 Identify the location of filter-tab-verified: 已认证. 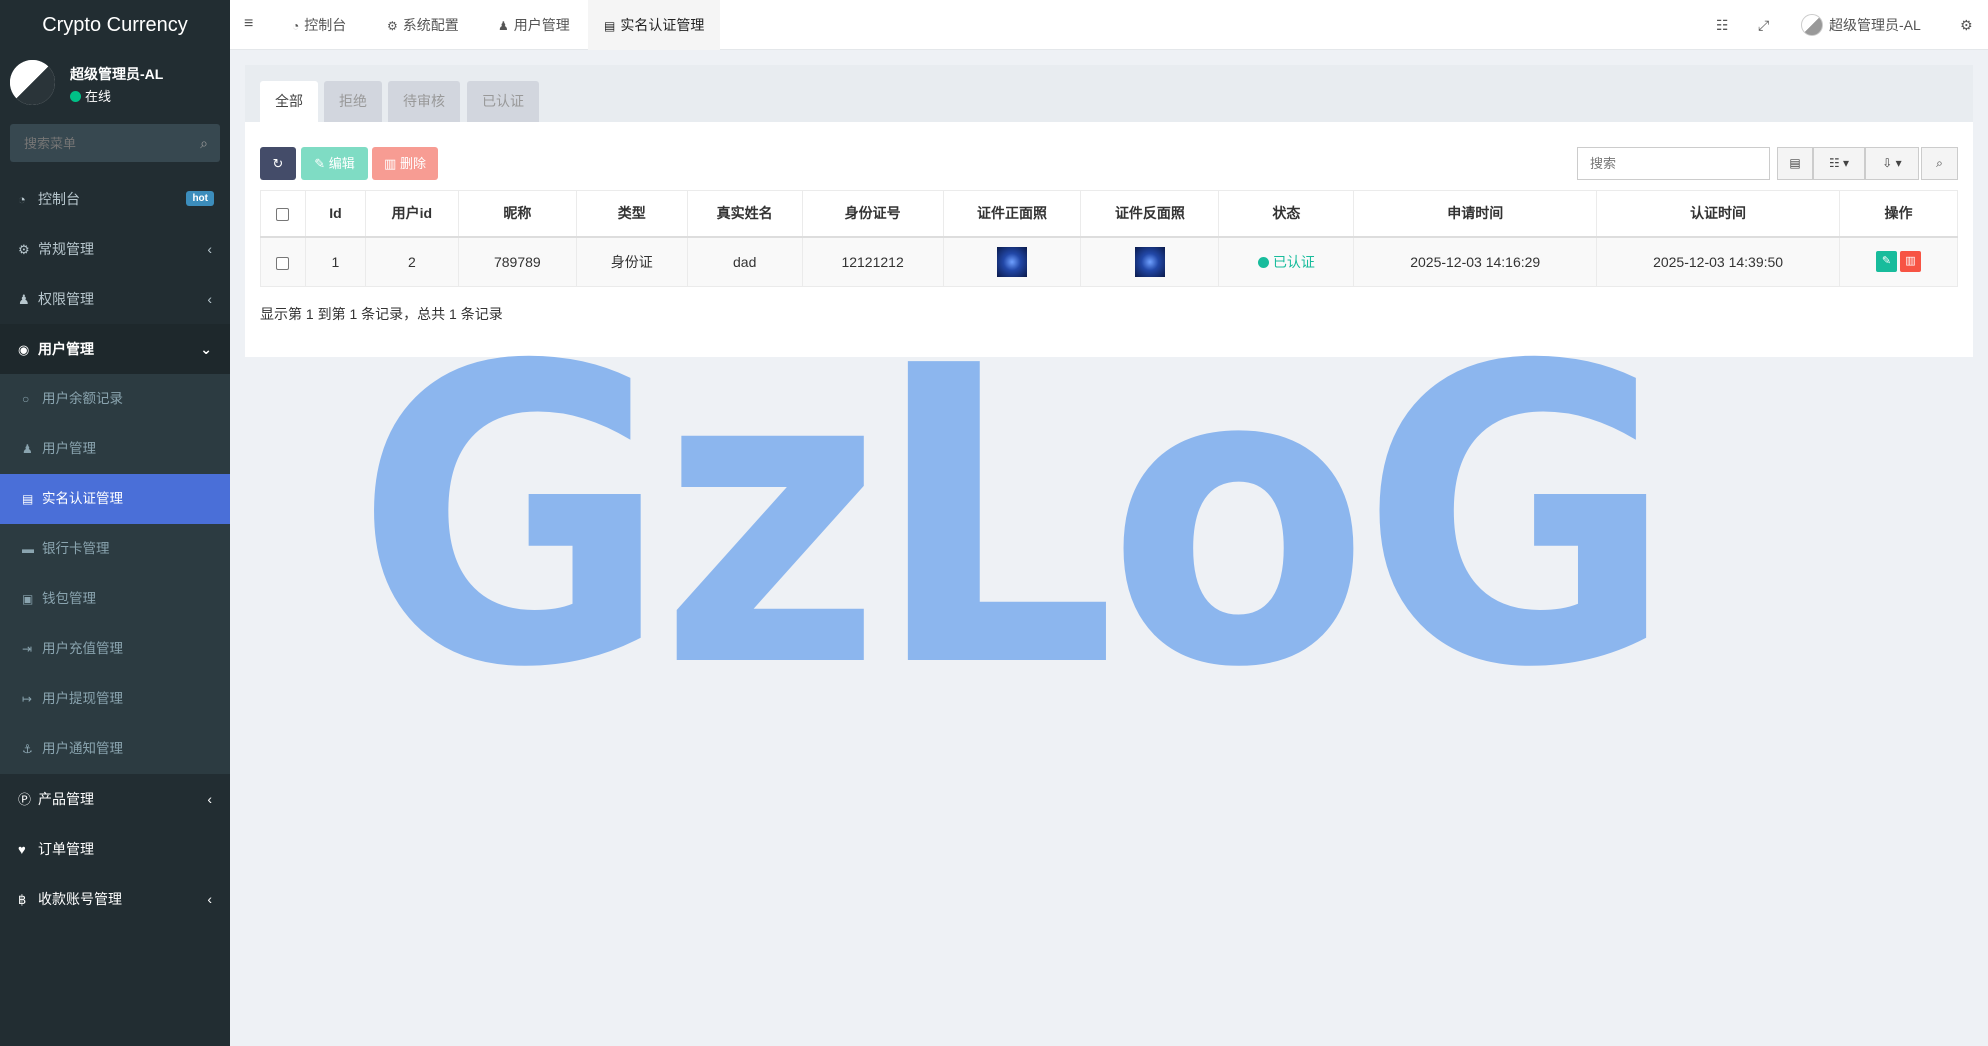
(503, 101).